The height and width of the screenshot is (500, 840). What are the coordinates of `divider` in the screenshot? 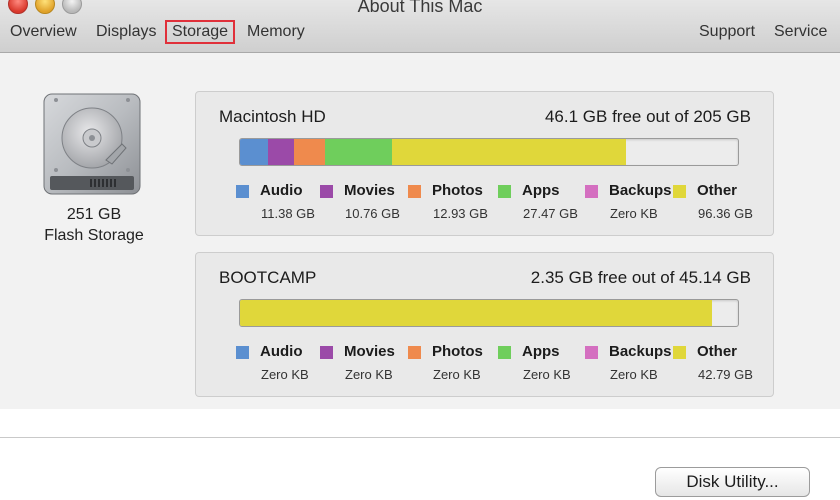 It's located at (420, 437).